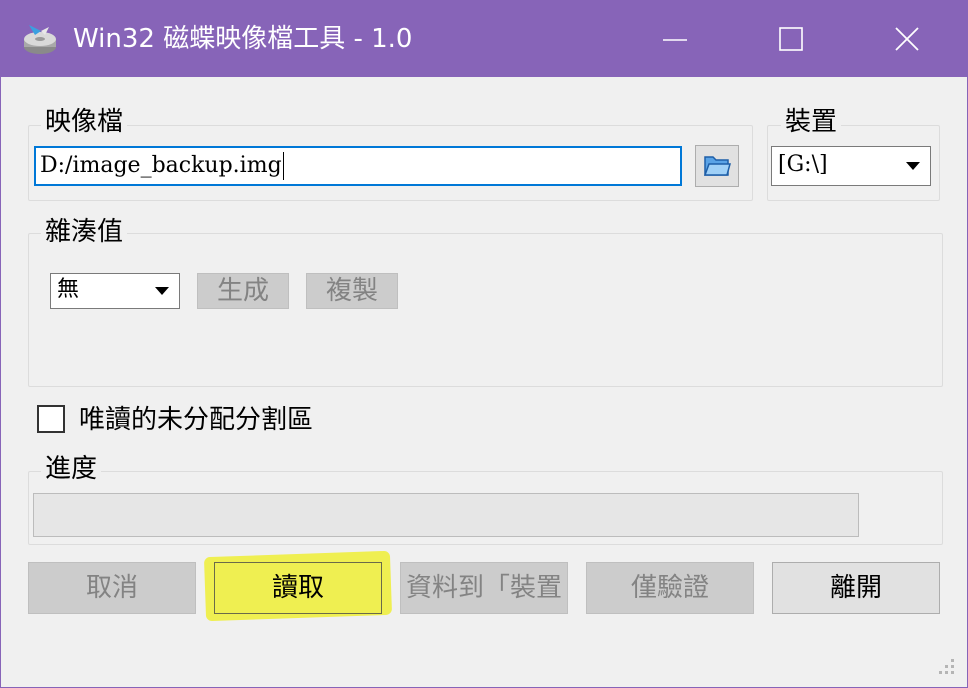 Image resolution: width=968 pixels, height=688 pixels. I want to click on disk-imager-icon, so click(40, 39).